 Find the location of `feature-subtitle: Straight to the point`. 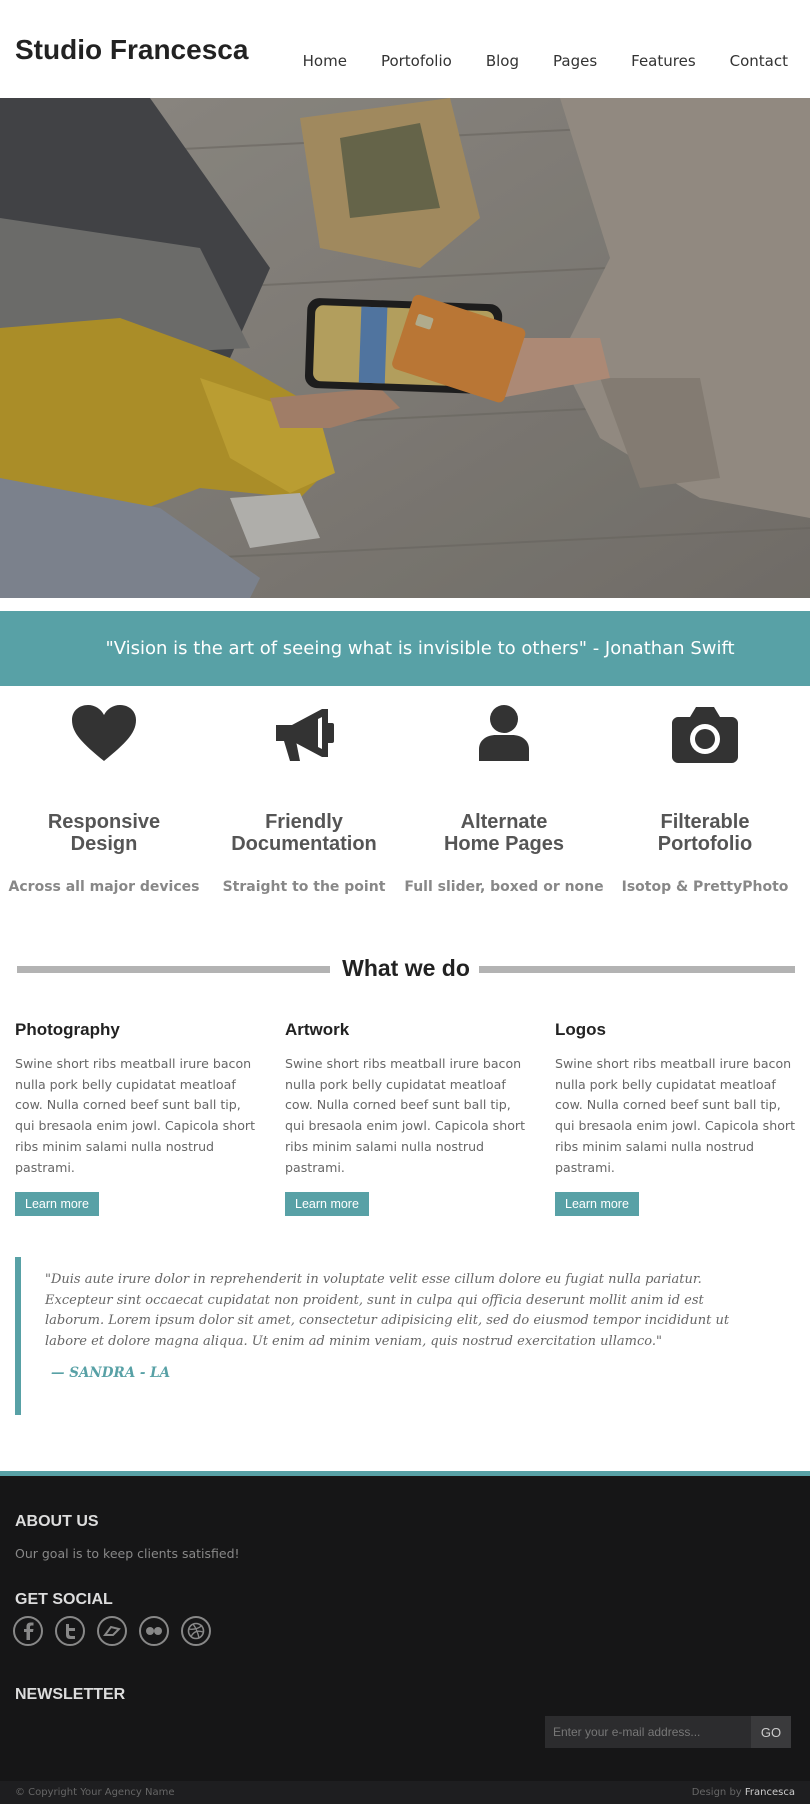

feature-subtitle: Straight to the point is located at coordinates (304, 887).